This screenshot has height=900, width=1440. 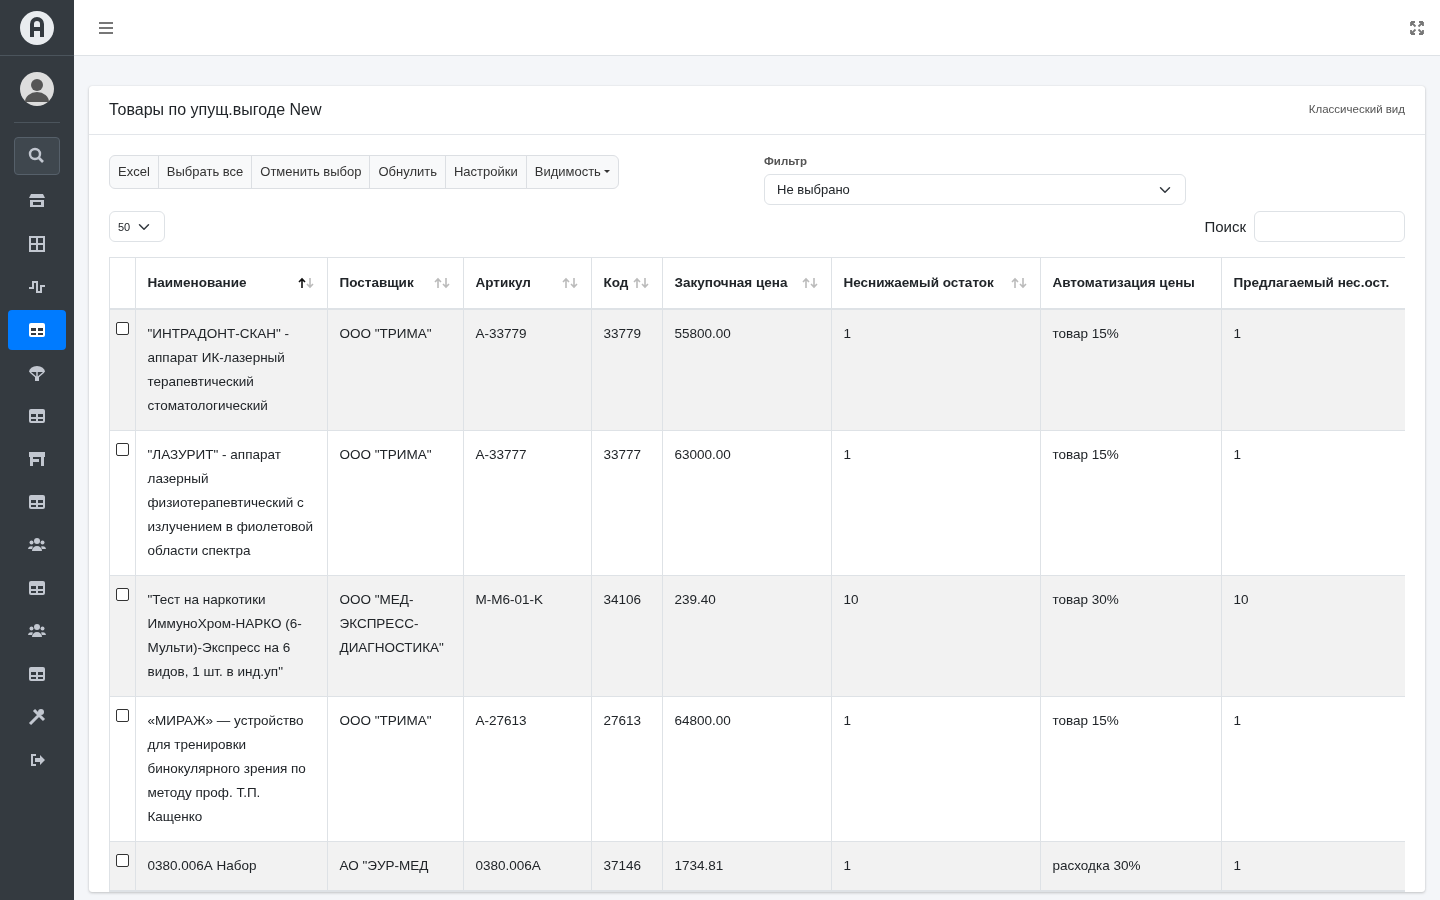 I want to click on pulse-icon, so click(x=37, y=287).